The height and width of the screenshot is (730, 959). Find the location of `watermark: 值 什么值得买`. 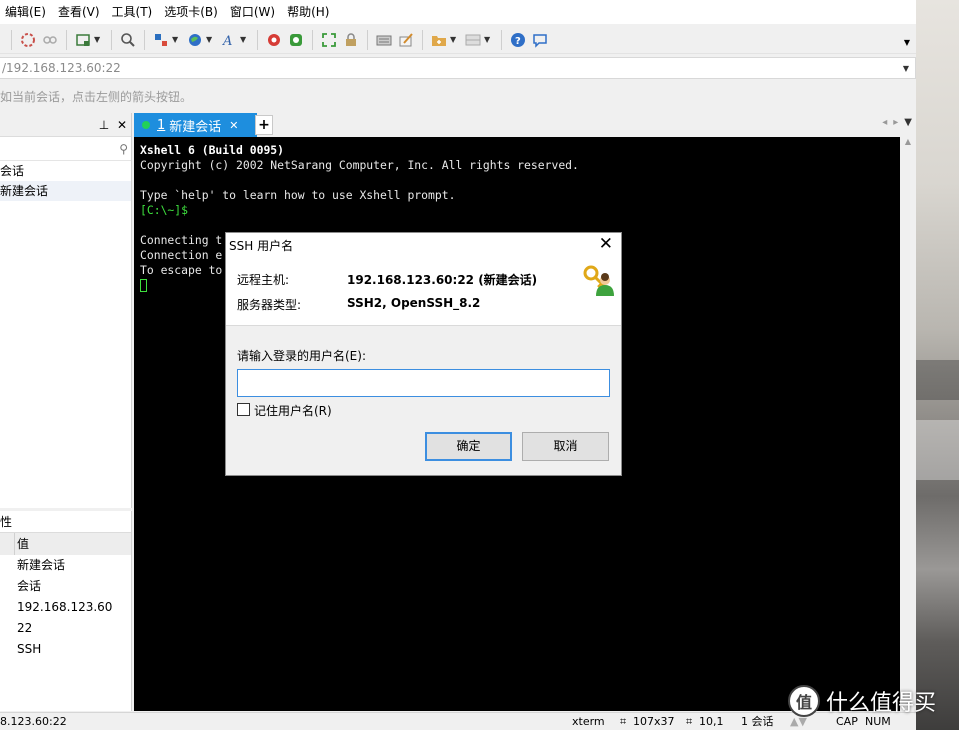

watermark: 值 什么值得买 is located at coordinates (862, 701).